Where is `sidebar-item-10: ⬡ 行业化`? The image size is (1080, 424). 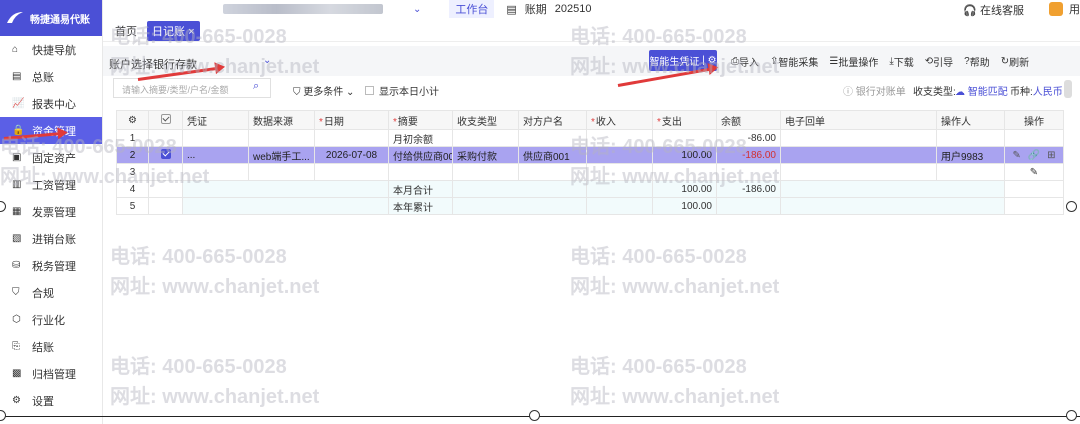
sidebar-item-10: ⬡ 行业化 is located at coordinates (51, 319).